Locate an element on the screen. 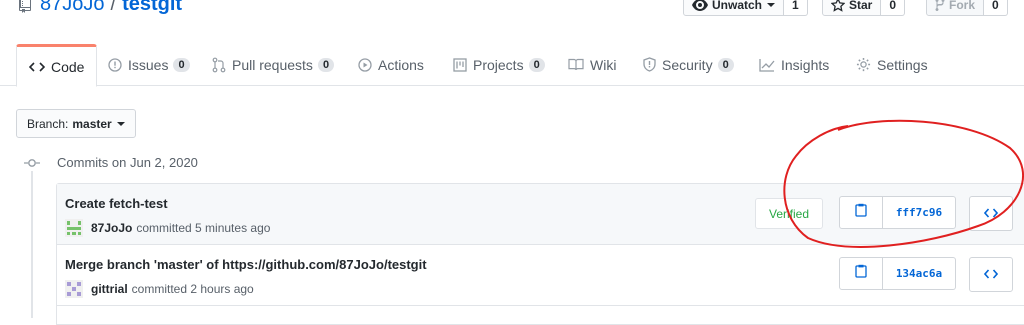  watch-count: 1 is located at coordinates (796, 8).